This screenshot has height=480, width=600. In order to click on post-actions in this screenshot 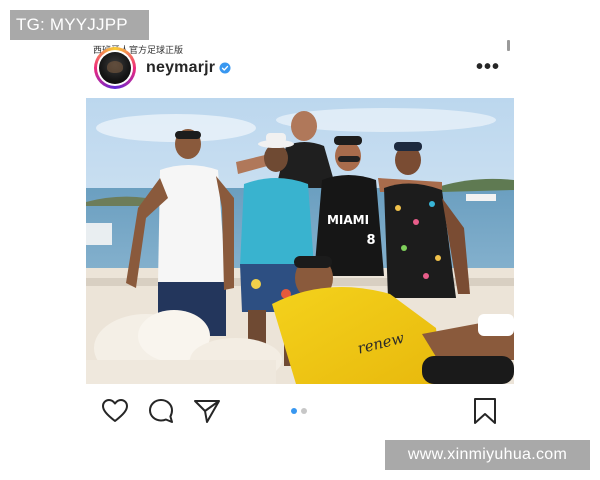, I will do `click(300, 411)`.